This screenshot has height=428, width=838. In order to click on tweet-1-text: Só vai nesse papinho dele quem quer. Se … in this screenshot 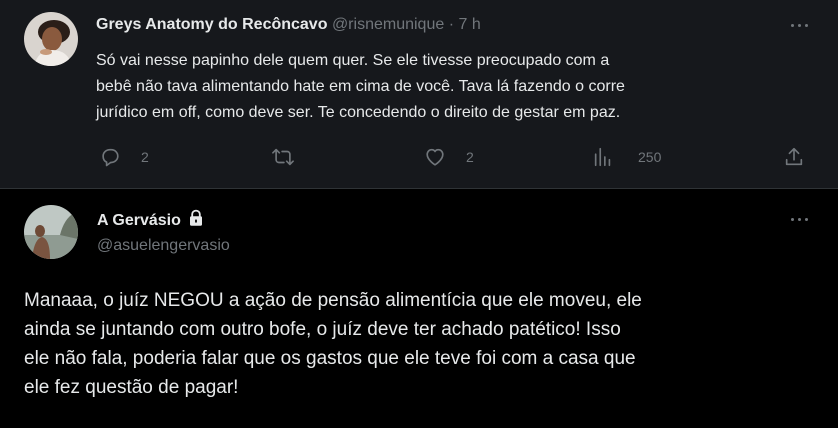, I will do `click(360, 86)`.